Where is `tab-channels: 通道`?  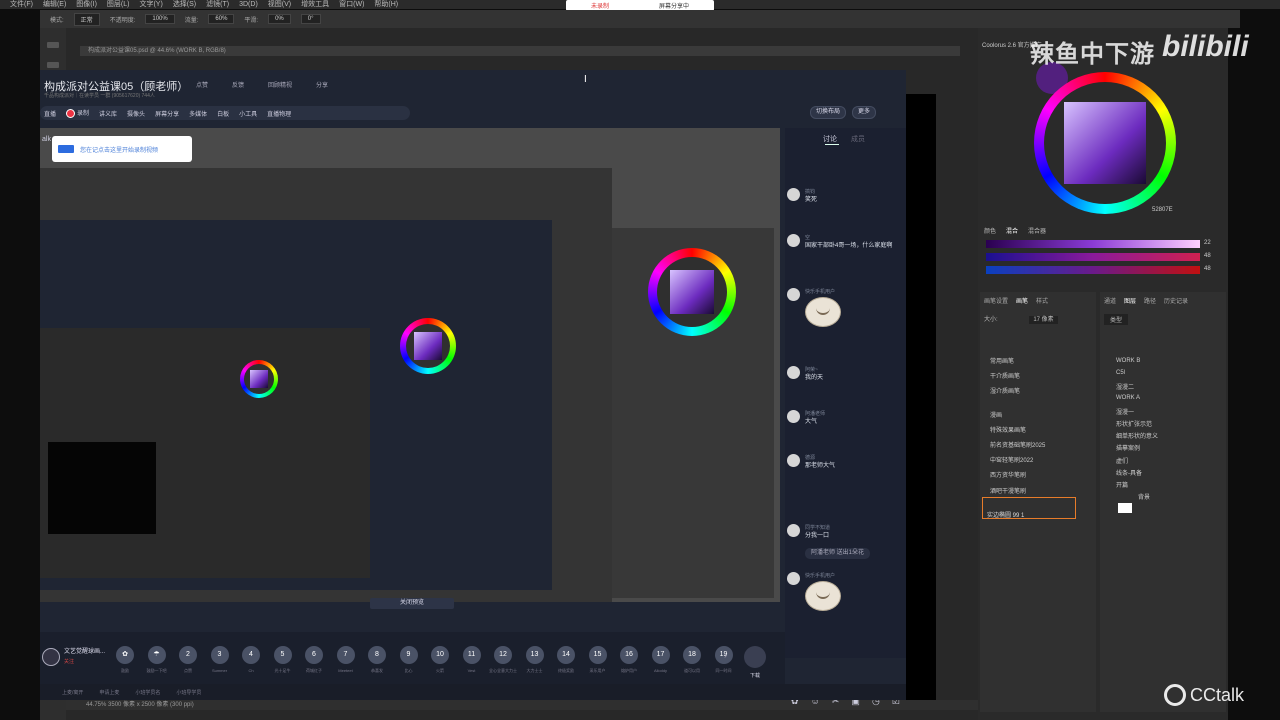
tab-channels: 通道 is located at coordinates (1110, 300).